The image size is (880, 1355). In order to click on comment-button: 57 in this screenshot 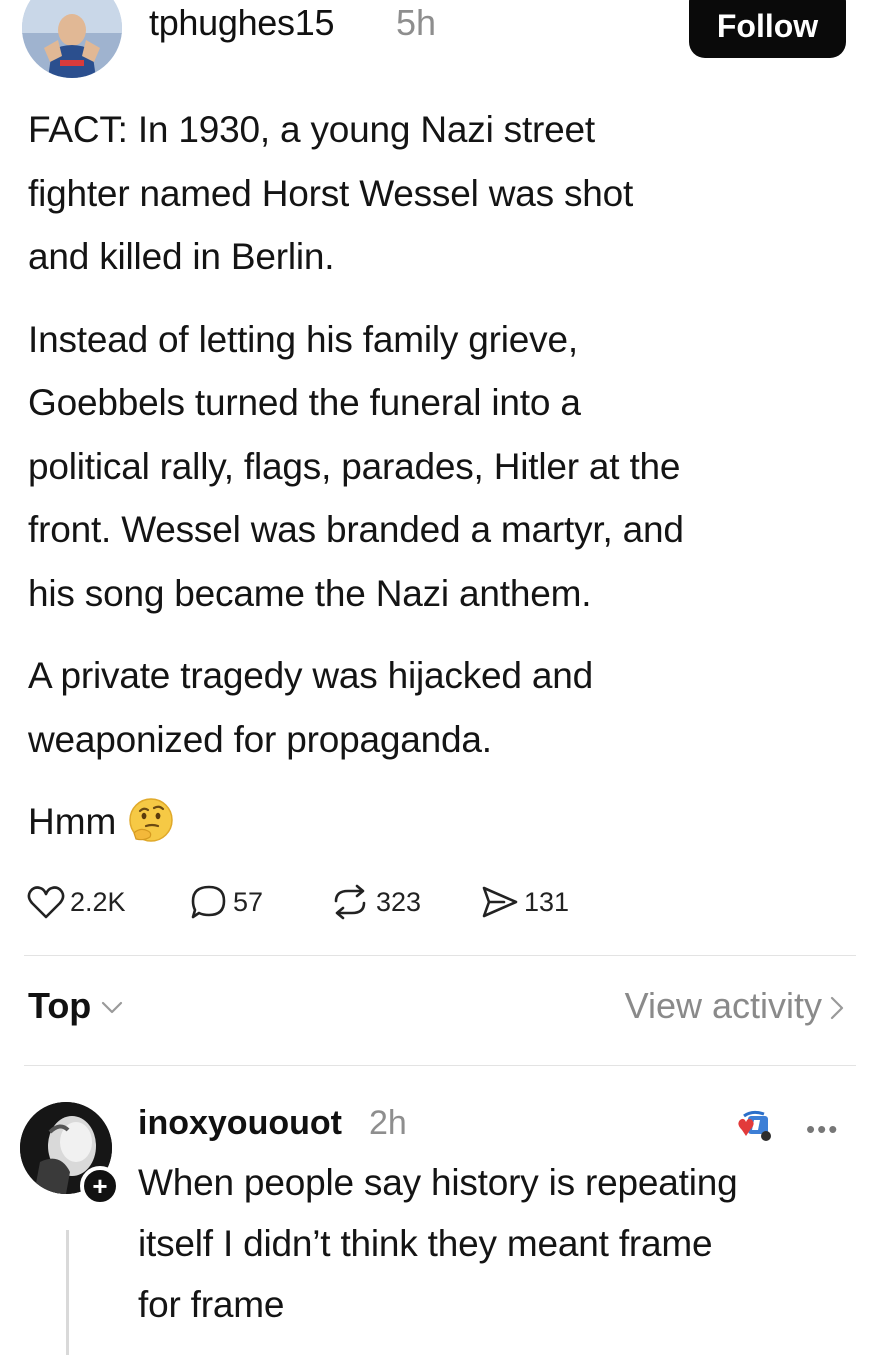, I will do `click(226, 902)`.